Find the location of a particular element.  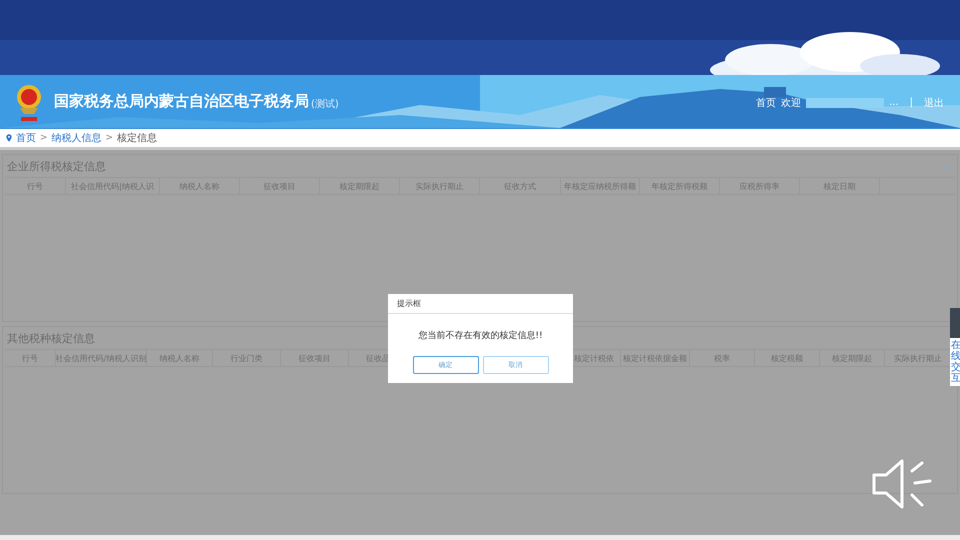

dialog-message: 您当前不存在有效的核定信息!! is located at coordinates (480, 336).